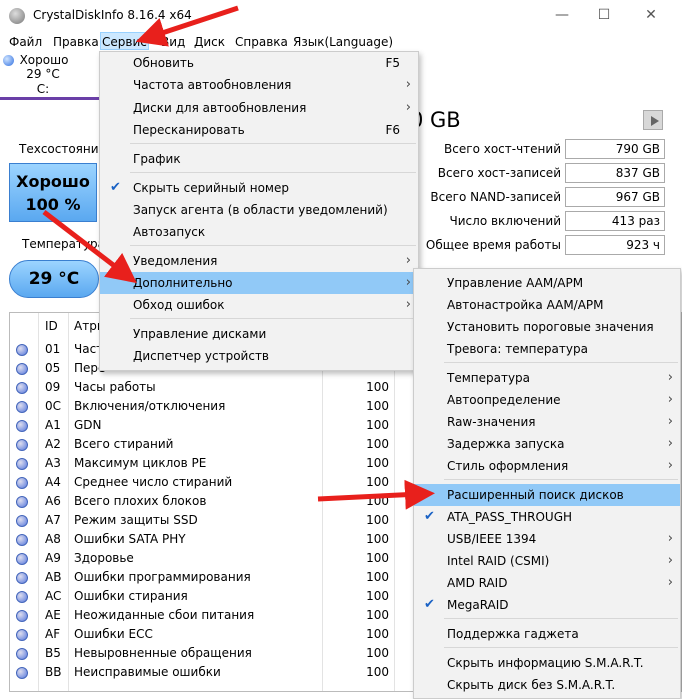 This screenshot has height=699, width=682. What do you see at coordinates (531, 685) in the screenshot?
I see `menu-item-label: Скрыть диск без S.M.A.R.T.` at bounding box center [531, 685].